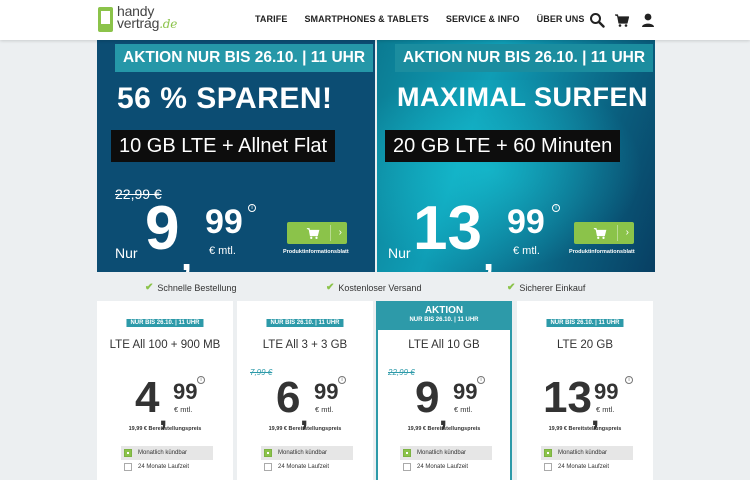  I want to click on logo-line2-text: vertrag, so click(138, 23).